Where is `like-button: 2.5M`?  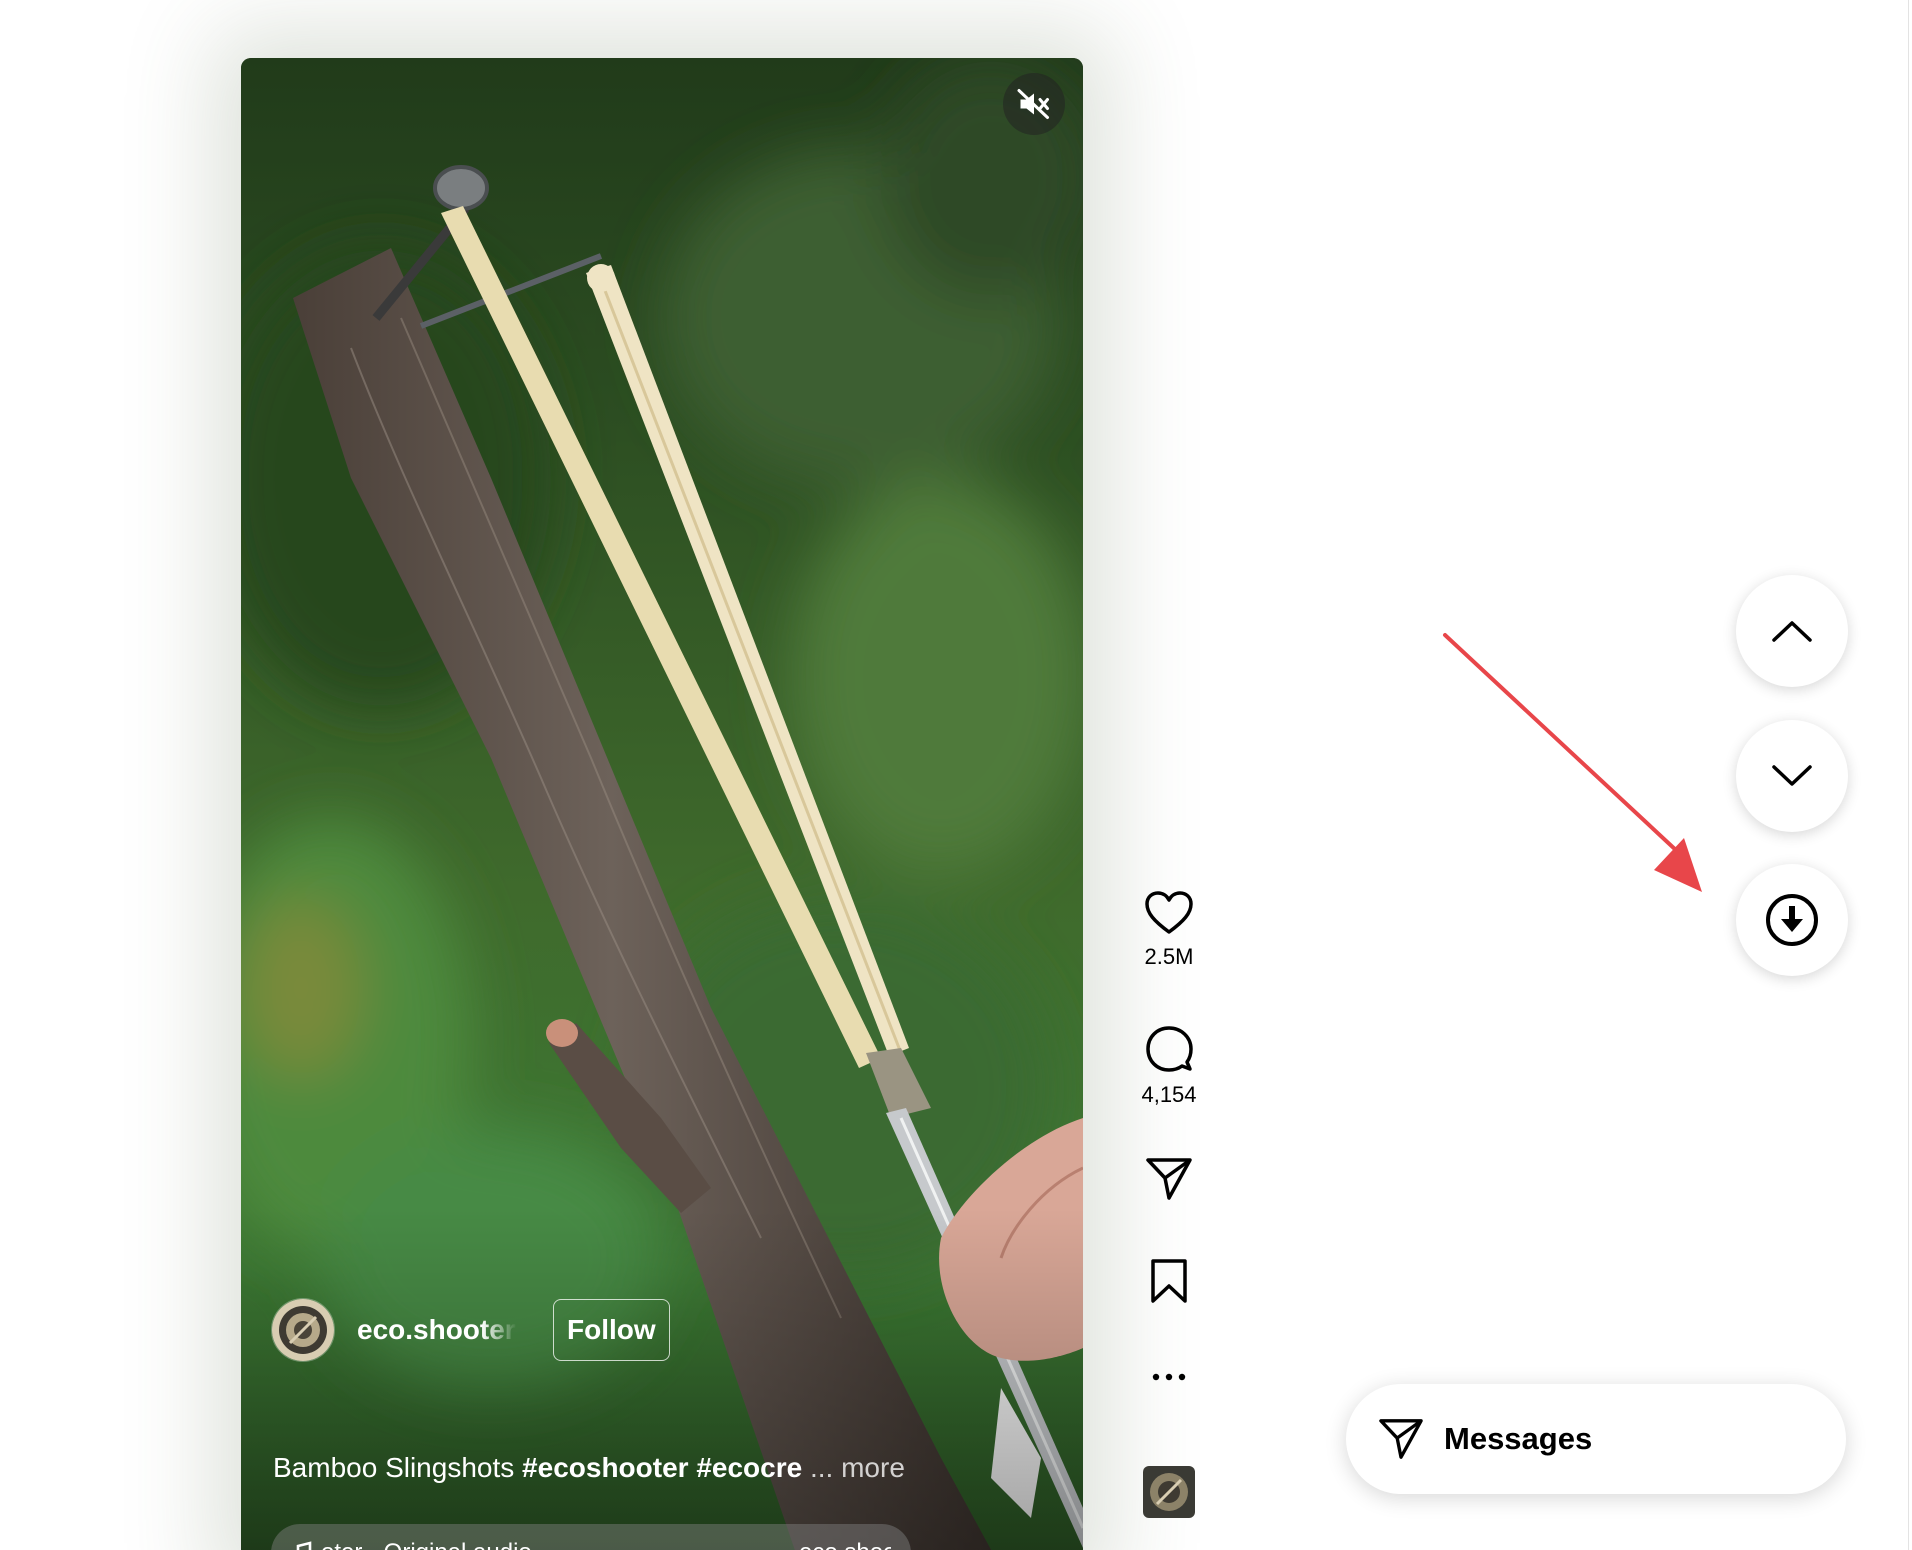
like-button: 2.5M is located at coordinates (1169, 930).